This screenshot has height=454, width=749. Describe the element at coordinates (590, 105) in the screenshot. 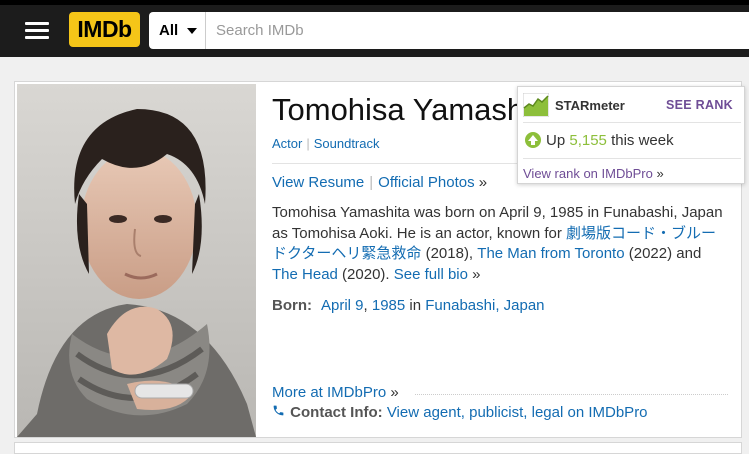

I see `starmeter-title: STARmeter` at that location.